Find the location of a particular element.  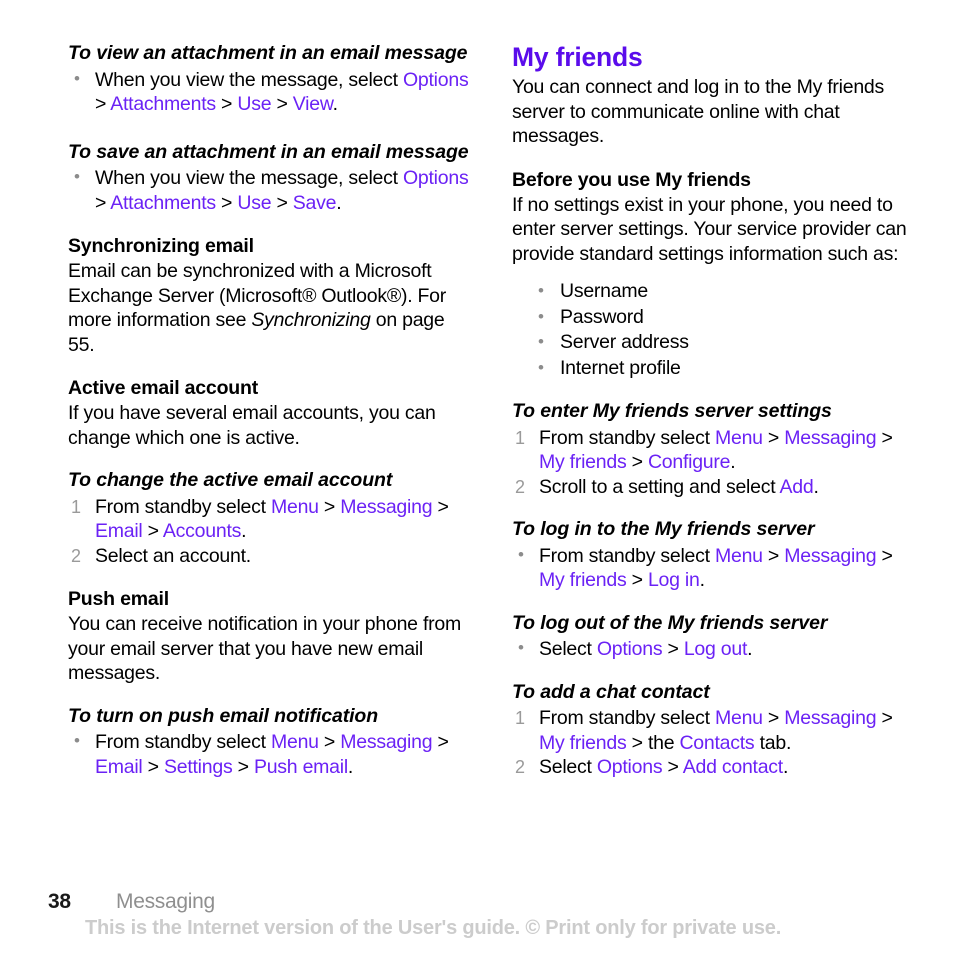

list-item: Select Options > Add contact. is located at coordinates (716, 767).